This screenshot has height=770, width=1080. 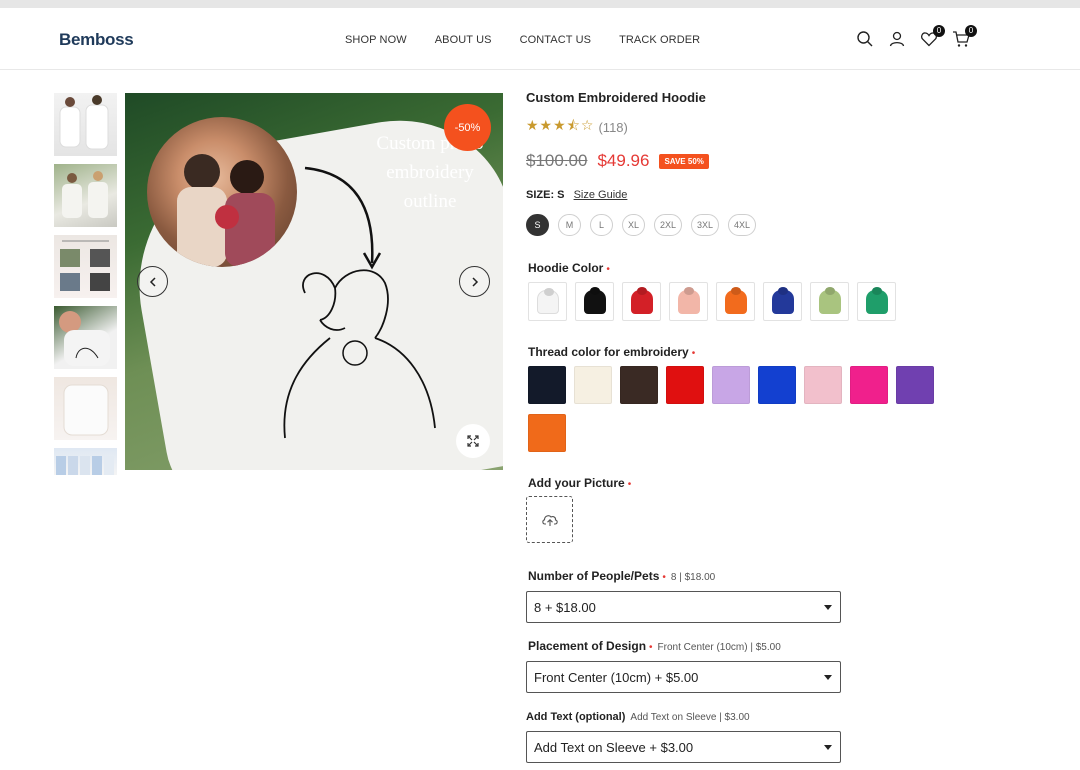 What do you see at coordinates (587, 646) in the screenshot?
I see `placement-label: Placement of Design` at bounding box center [587, 646].